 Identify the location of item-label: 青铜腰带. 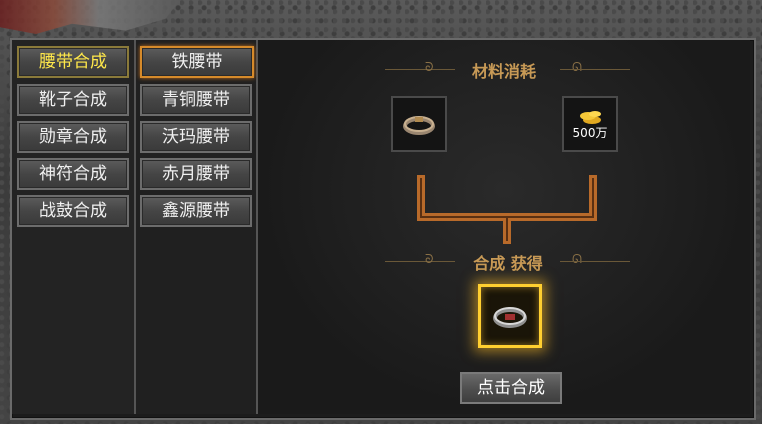
(196, 100).